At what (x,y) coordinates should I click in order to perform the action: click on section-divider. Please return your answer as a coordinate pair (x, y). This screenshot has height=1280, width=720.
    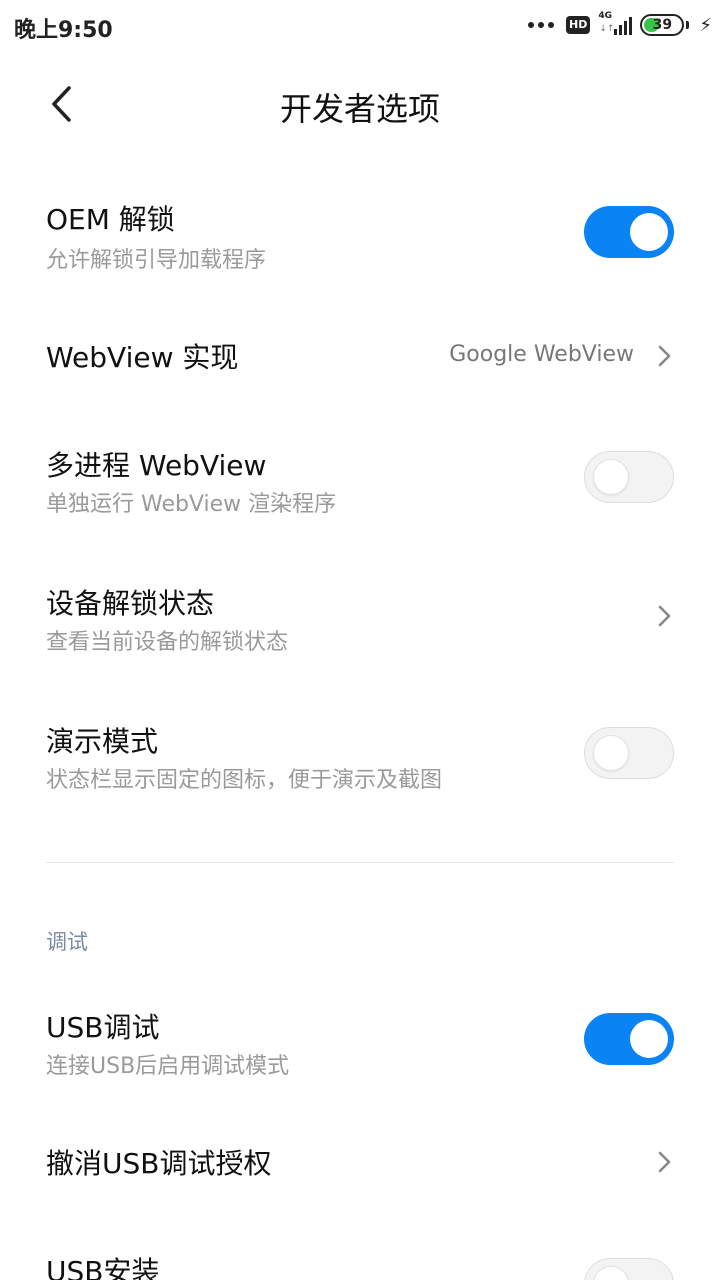
    Looking at the image, I should click on (360, 862).